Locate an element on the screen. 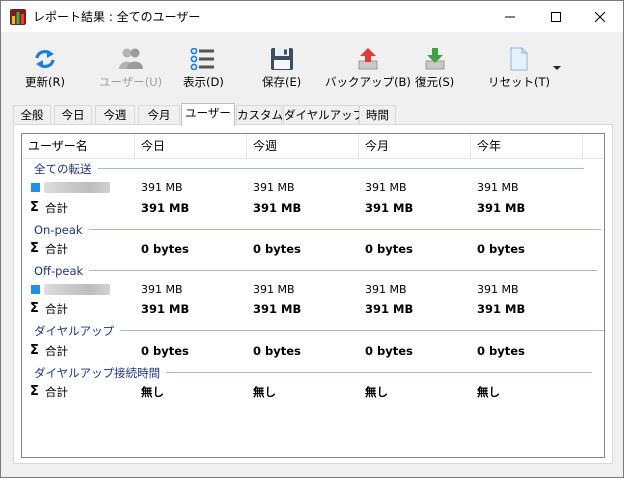 Image resolution: width=624 pixels, height=478 pixels. tab-users: ユーザー is located at coordinates (208, 114).